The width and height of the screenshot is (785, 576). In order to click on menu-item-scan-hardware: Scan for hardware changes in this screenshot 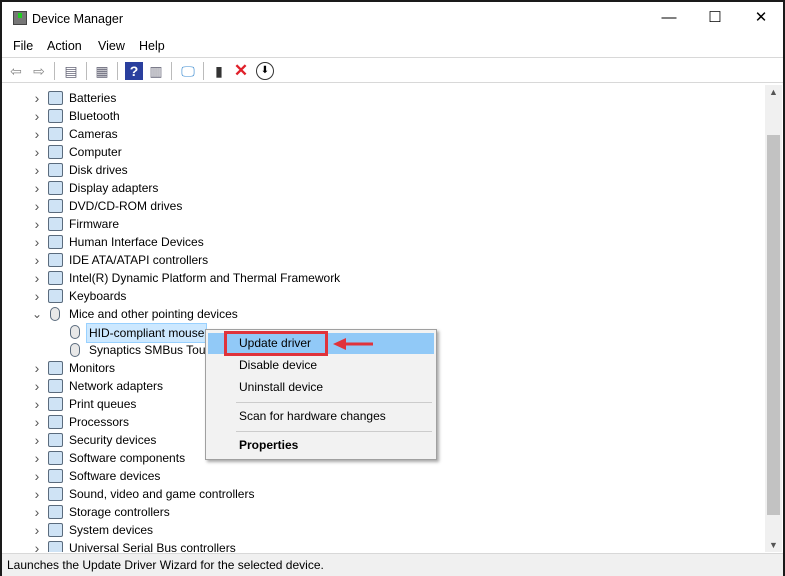, I will do `click(321, 416)`.